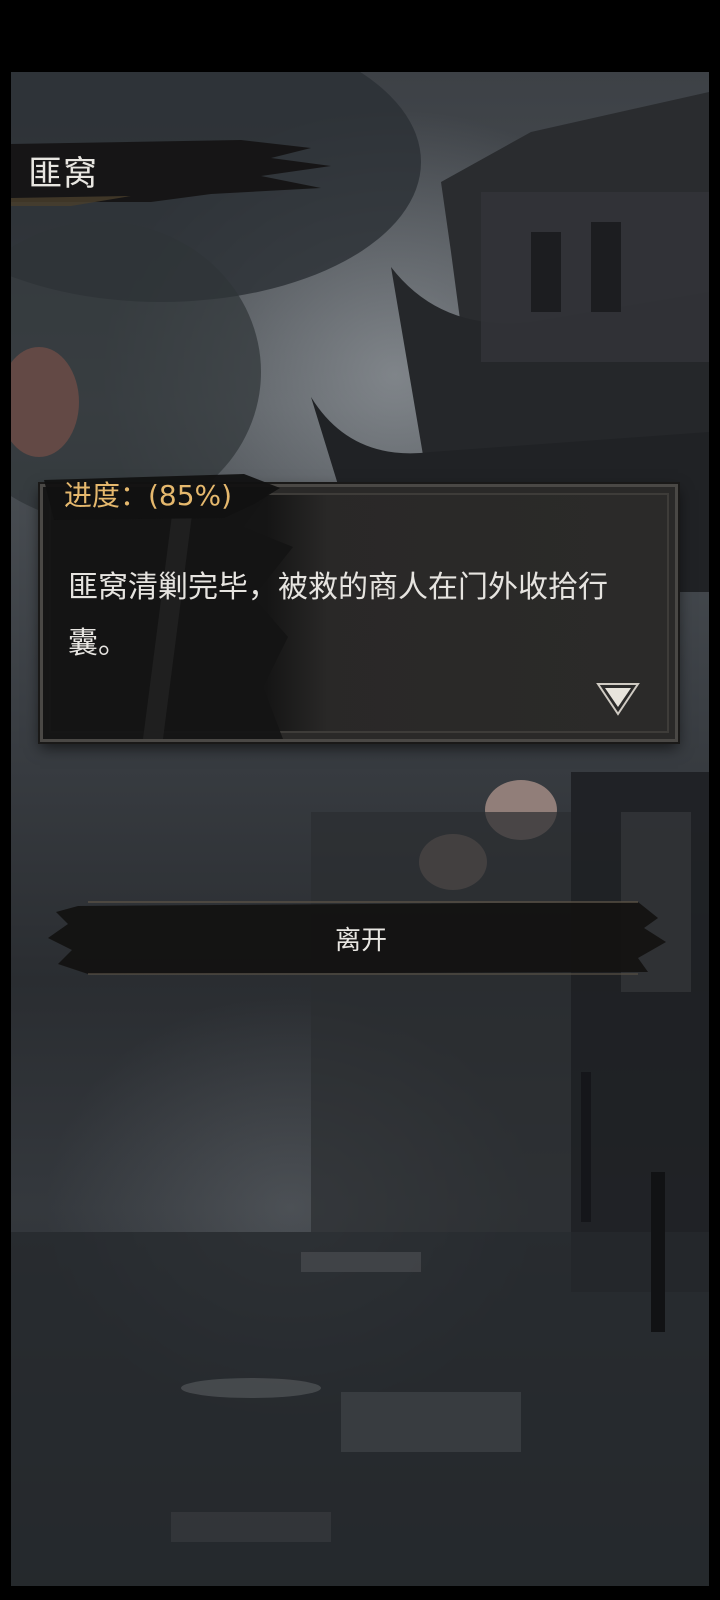 The image size is (720, 1600). Describe the element at coordinates (338, 615) in the screenshot. I see `dialog-text: 匪窝清剿完毕，被救的商人在门外收拾行囊。` at that location.